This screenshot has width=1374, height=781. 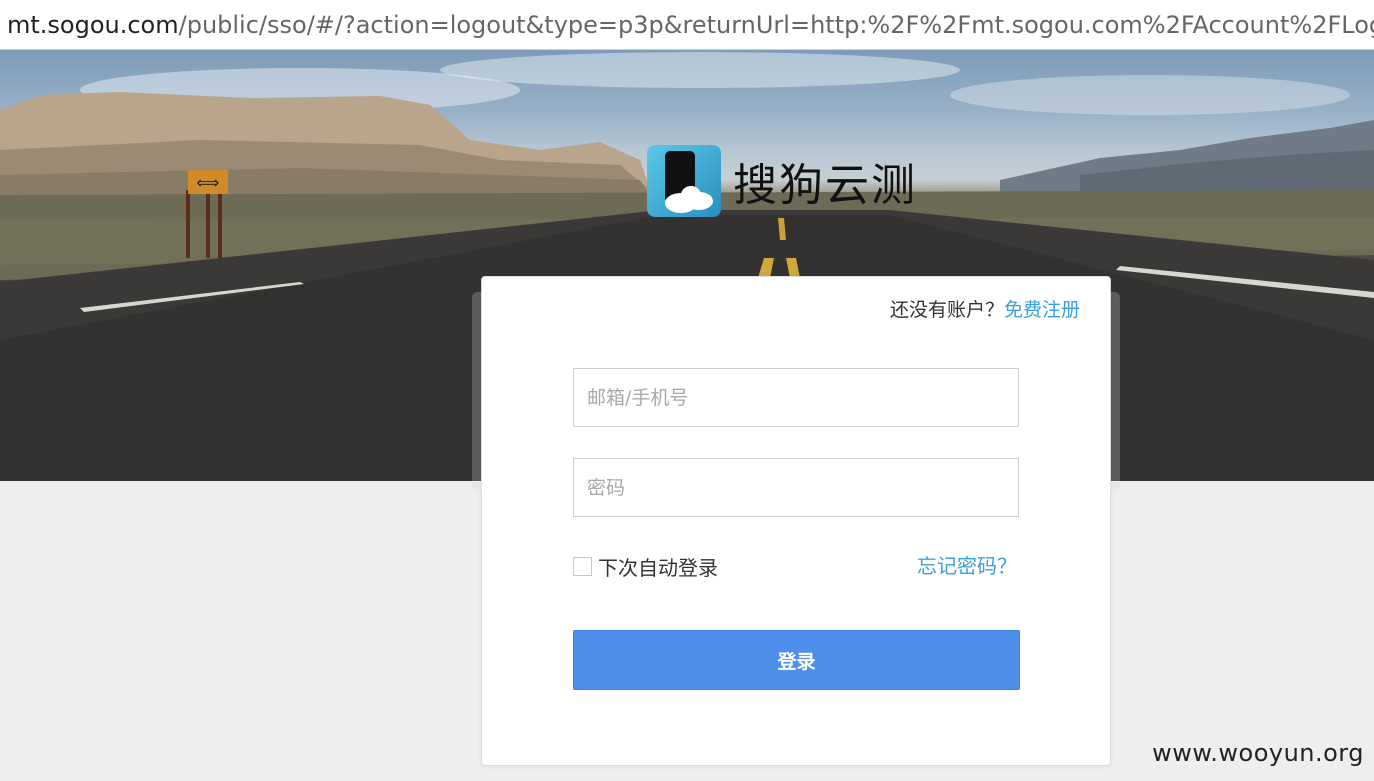 I want to click on login-button: 登录, so click(x=796, y=660).